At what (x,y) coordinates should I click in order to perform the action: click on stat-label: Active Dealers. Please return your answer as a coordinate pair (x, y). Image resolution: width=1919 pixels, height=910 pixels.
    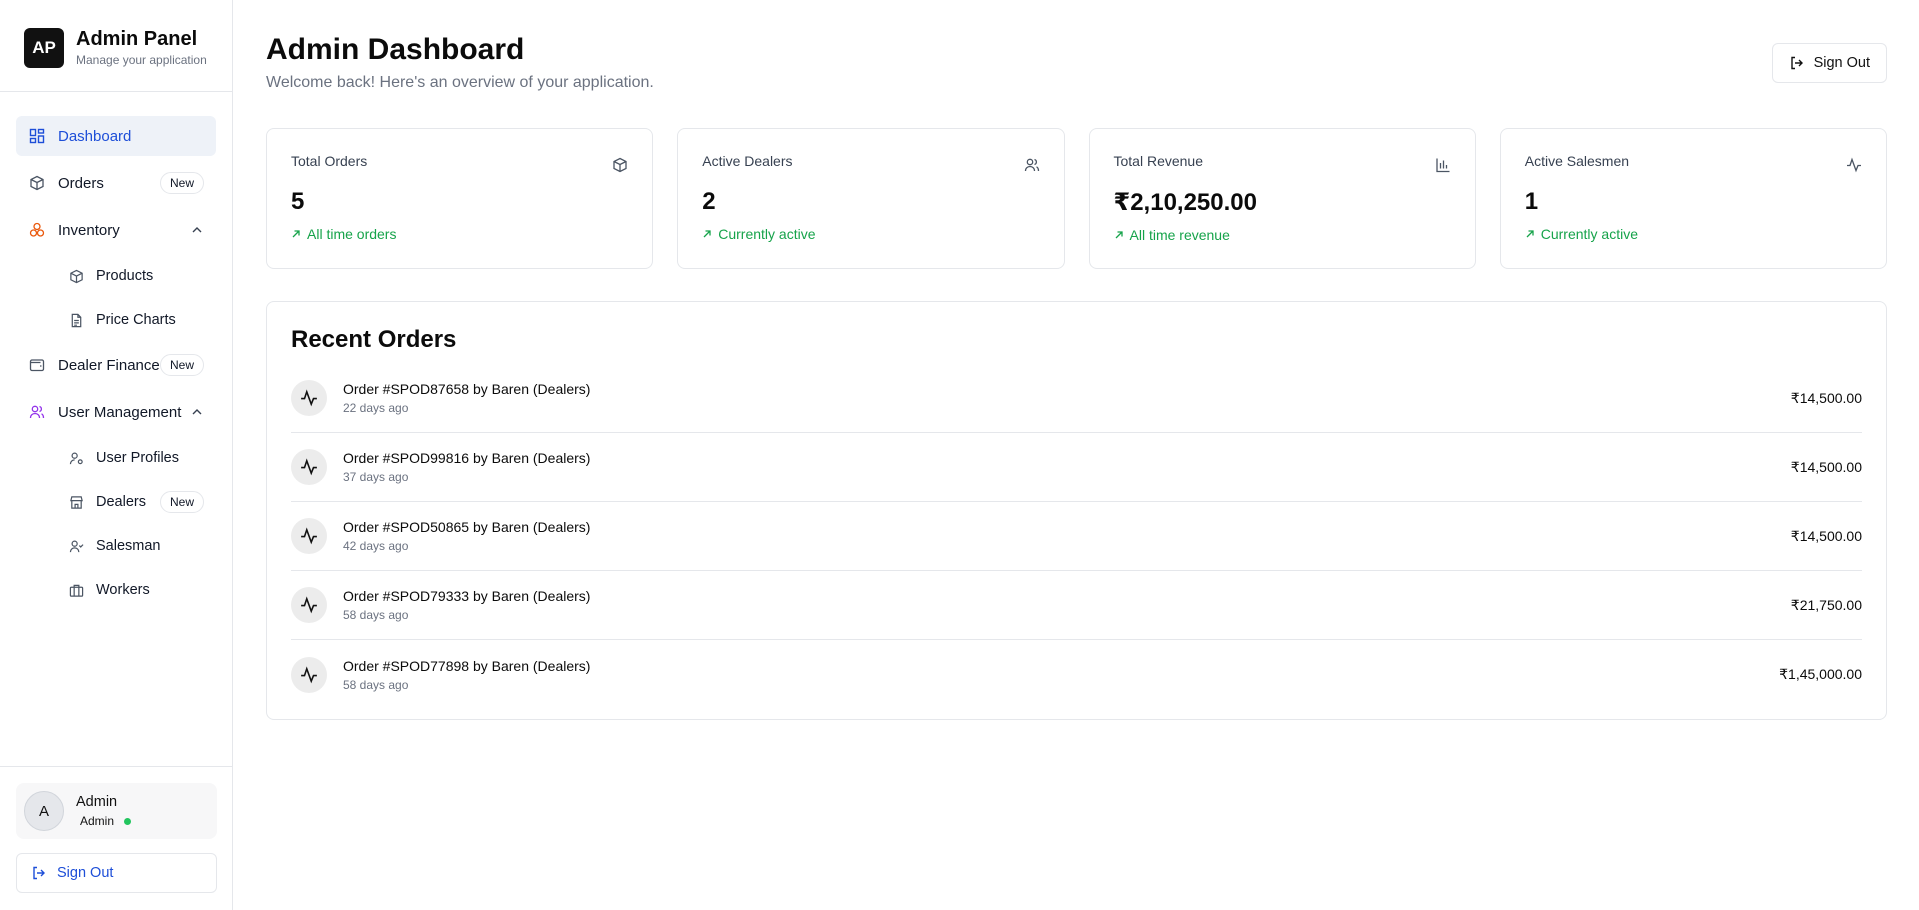
    Looking at the image, I should click on (747, 161).